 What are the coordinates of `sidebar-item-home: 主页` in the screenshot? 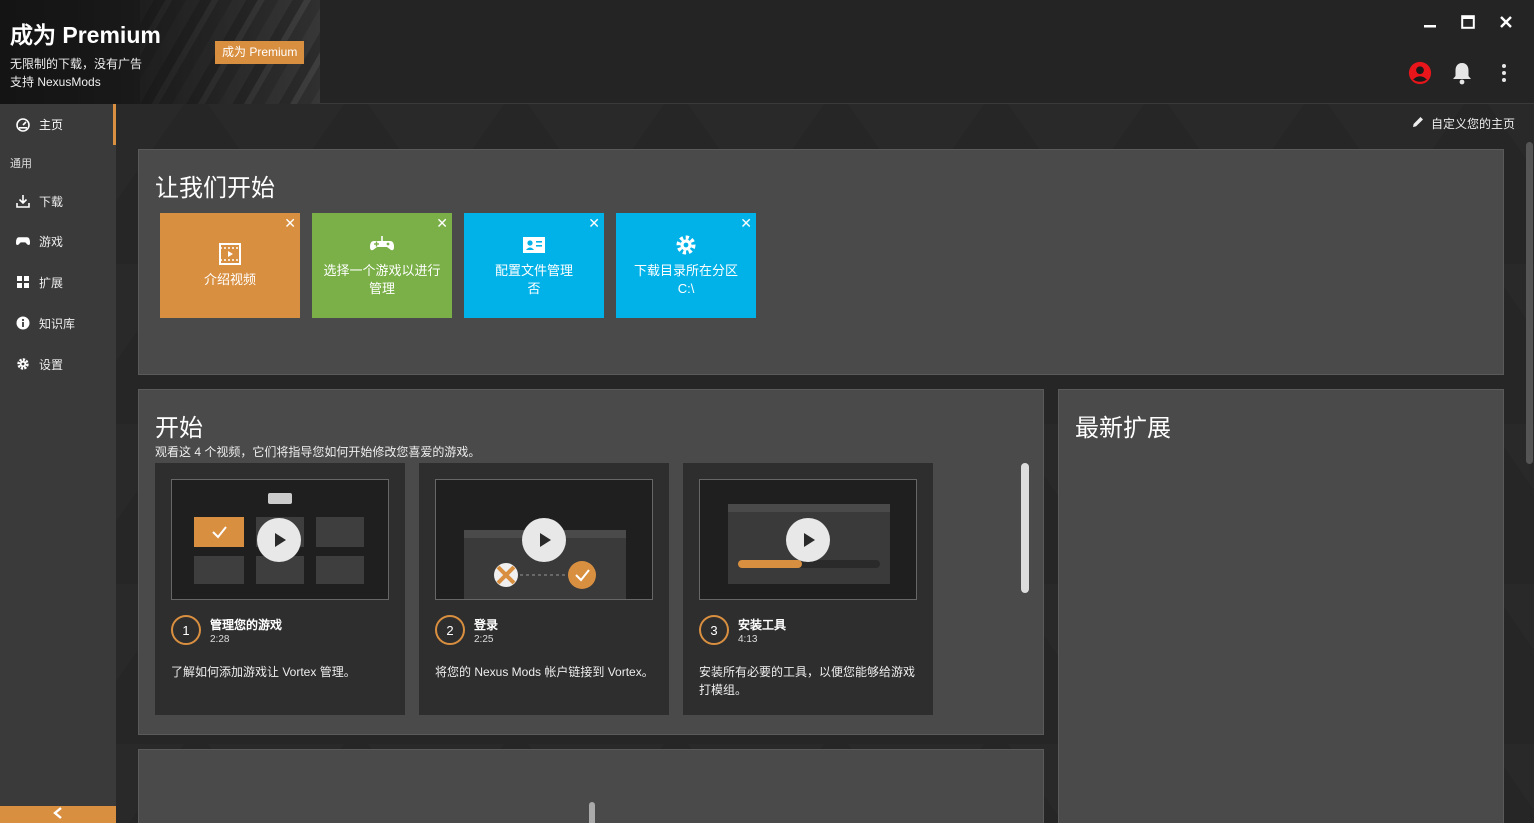 It's located at (58, 124).